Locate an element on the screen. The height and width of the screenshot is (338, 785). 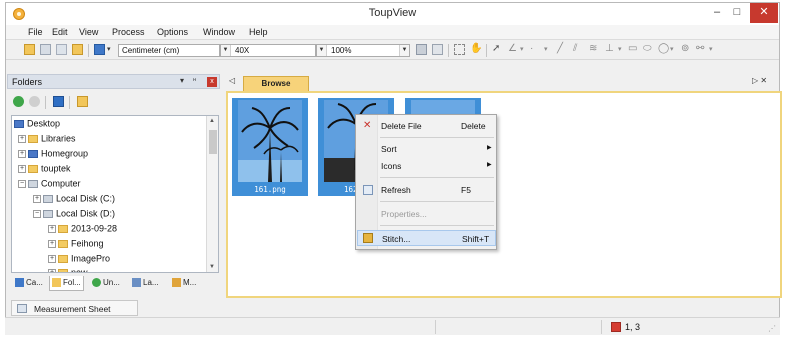
tree-item-local-disk-d: − Local Disk (D:) is located at coordinates (74, 215).